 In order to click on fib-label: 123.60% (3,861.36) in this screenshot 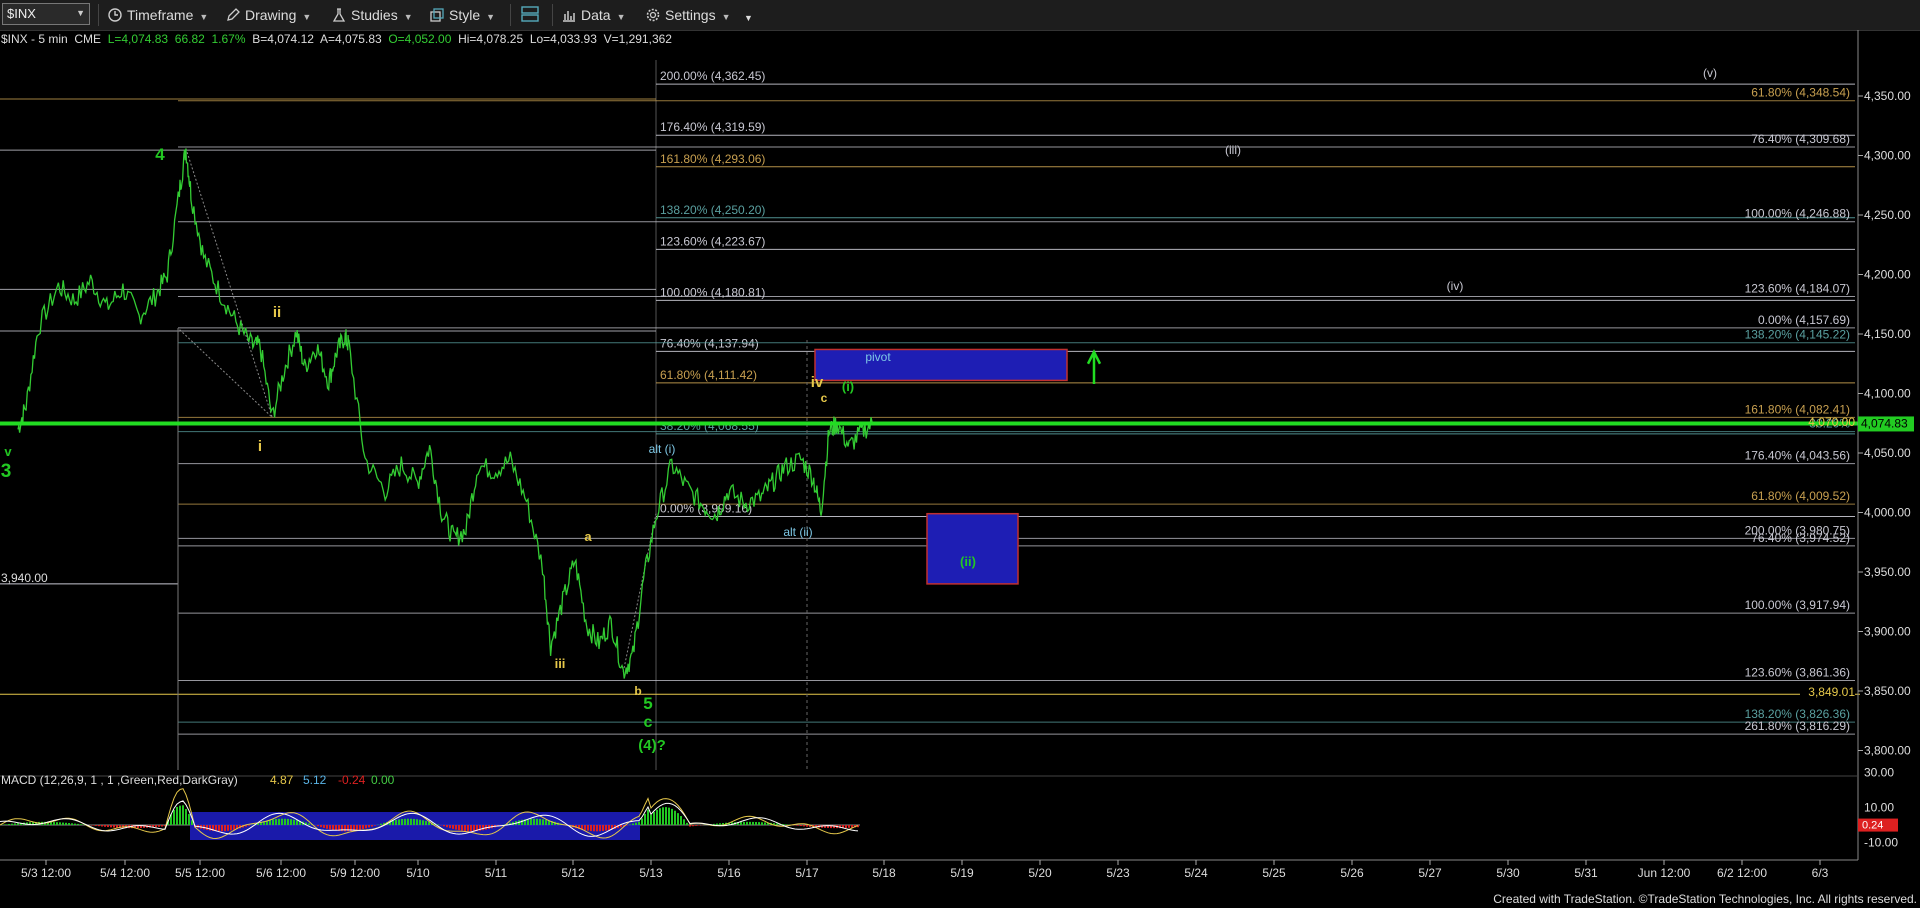, I will do `click(1797, 672)`.